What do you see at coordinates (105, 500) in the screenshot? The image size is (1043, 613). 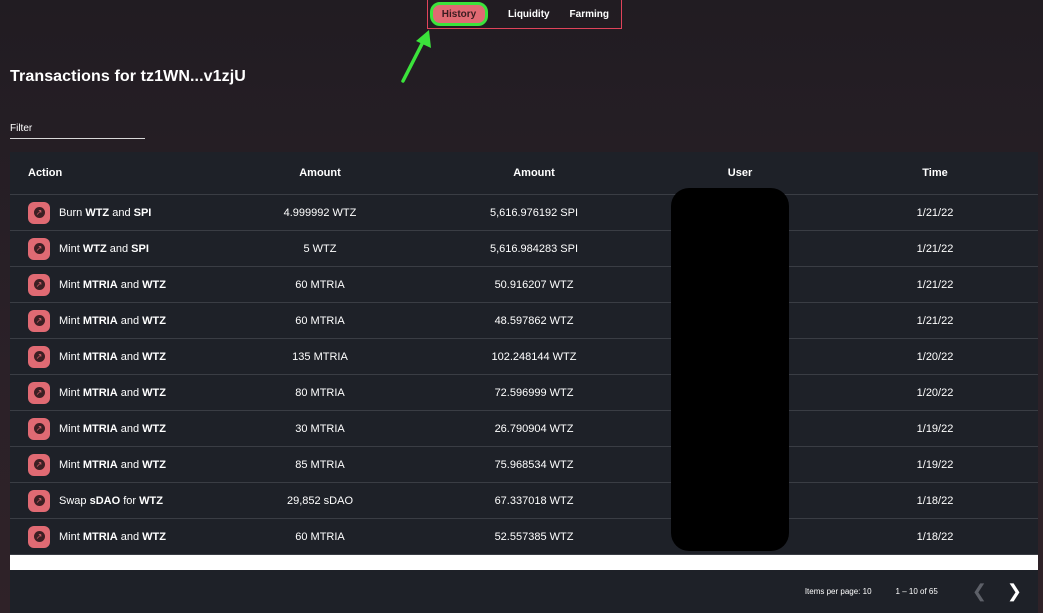 I see `action-token-a: sDAO` at bounding box center [105, 500].